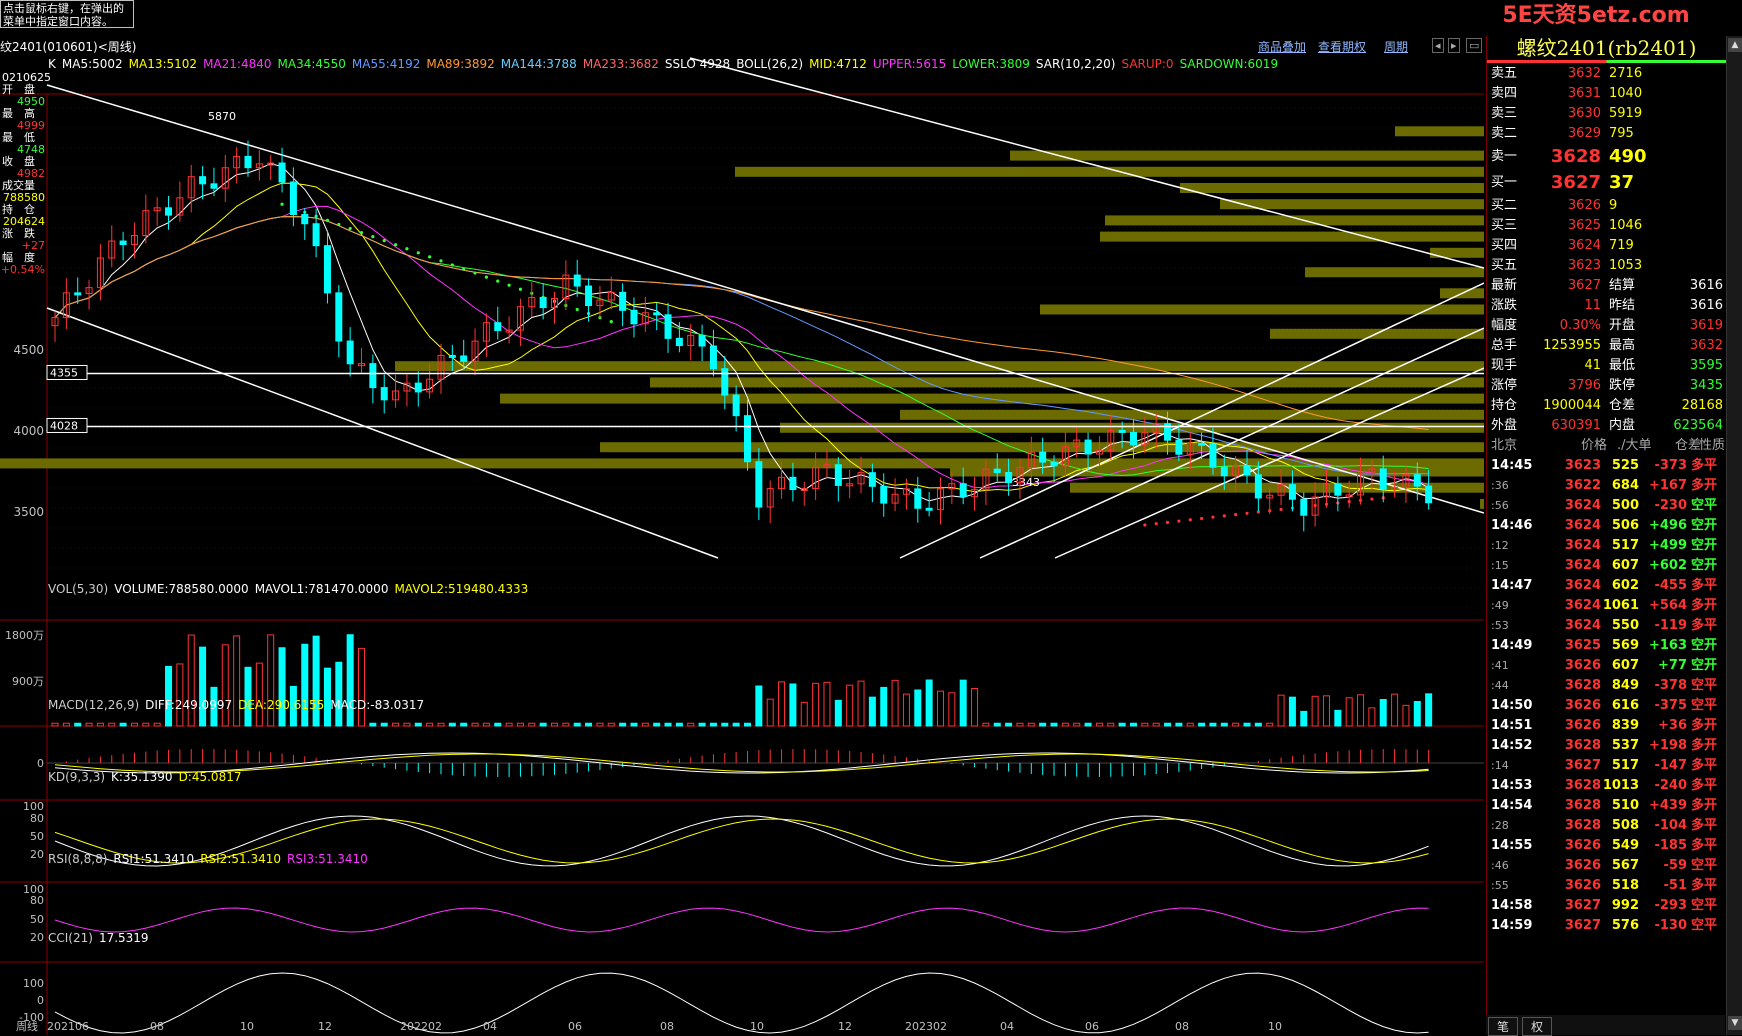  What do you see at coordinates (123, 938) in the screenshot?
I see `indicator-legend-item: 17.5319` at bounding box center [123, 938].